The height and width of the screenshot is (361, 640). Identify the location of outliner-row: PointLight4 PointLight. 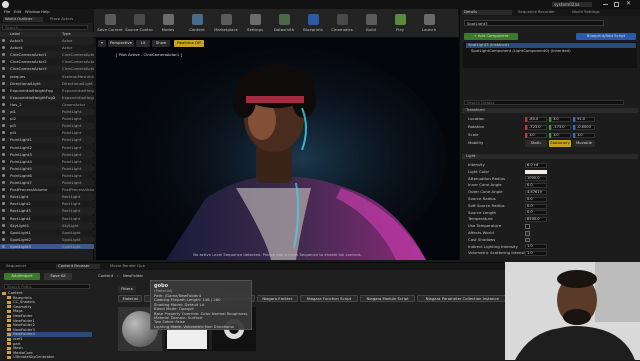
(47, 161).